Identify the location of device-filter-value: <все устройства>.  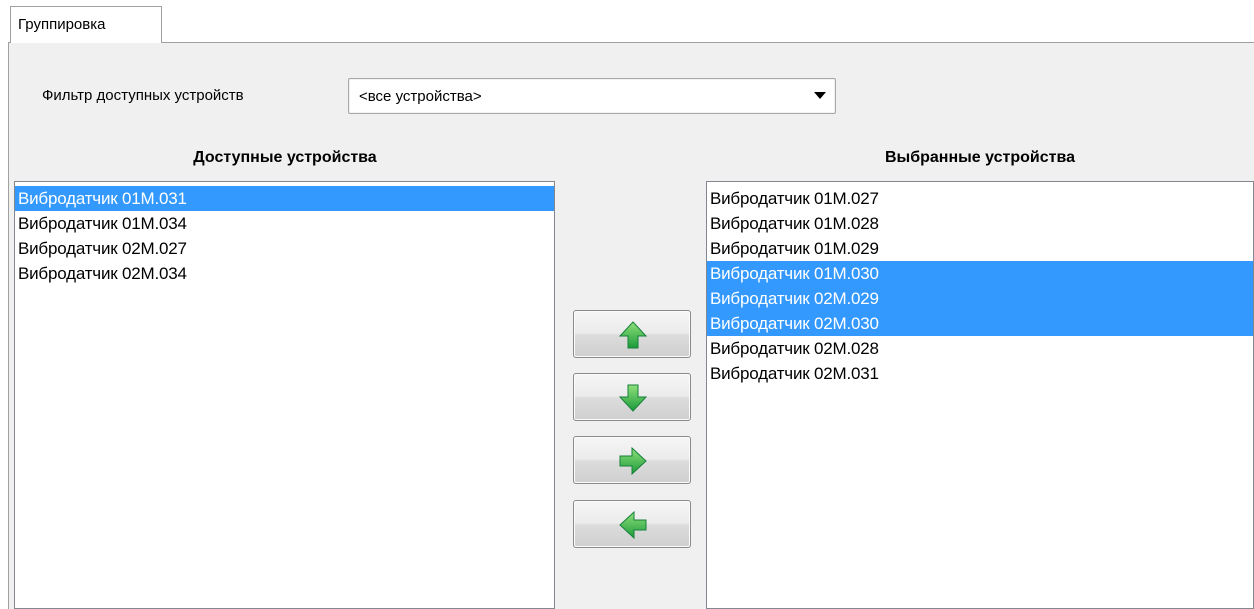
(420, 96).